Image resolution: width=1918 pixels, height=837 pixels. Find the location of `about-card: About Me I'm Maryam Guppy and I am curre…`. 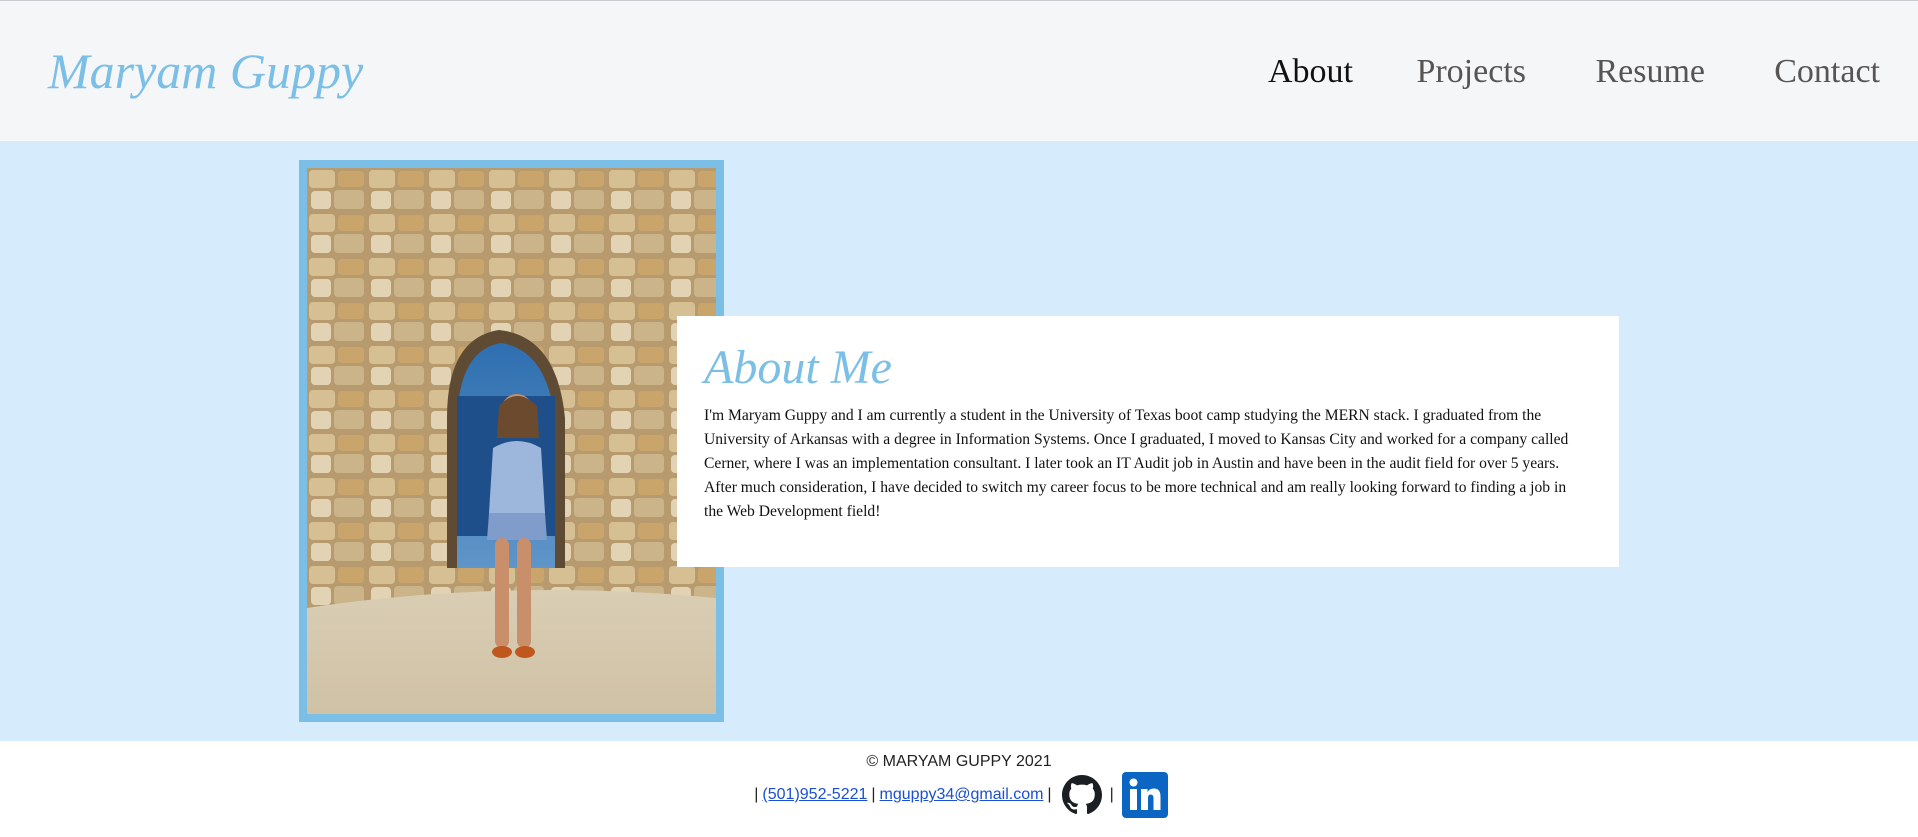

about-card: About Me I'm Maryam Guppy and I am curre… is located at coordinates (1148, 441).